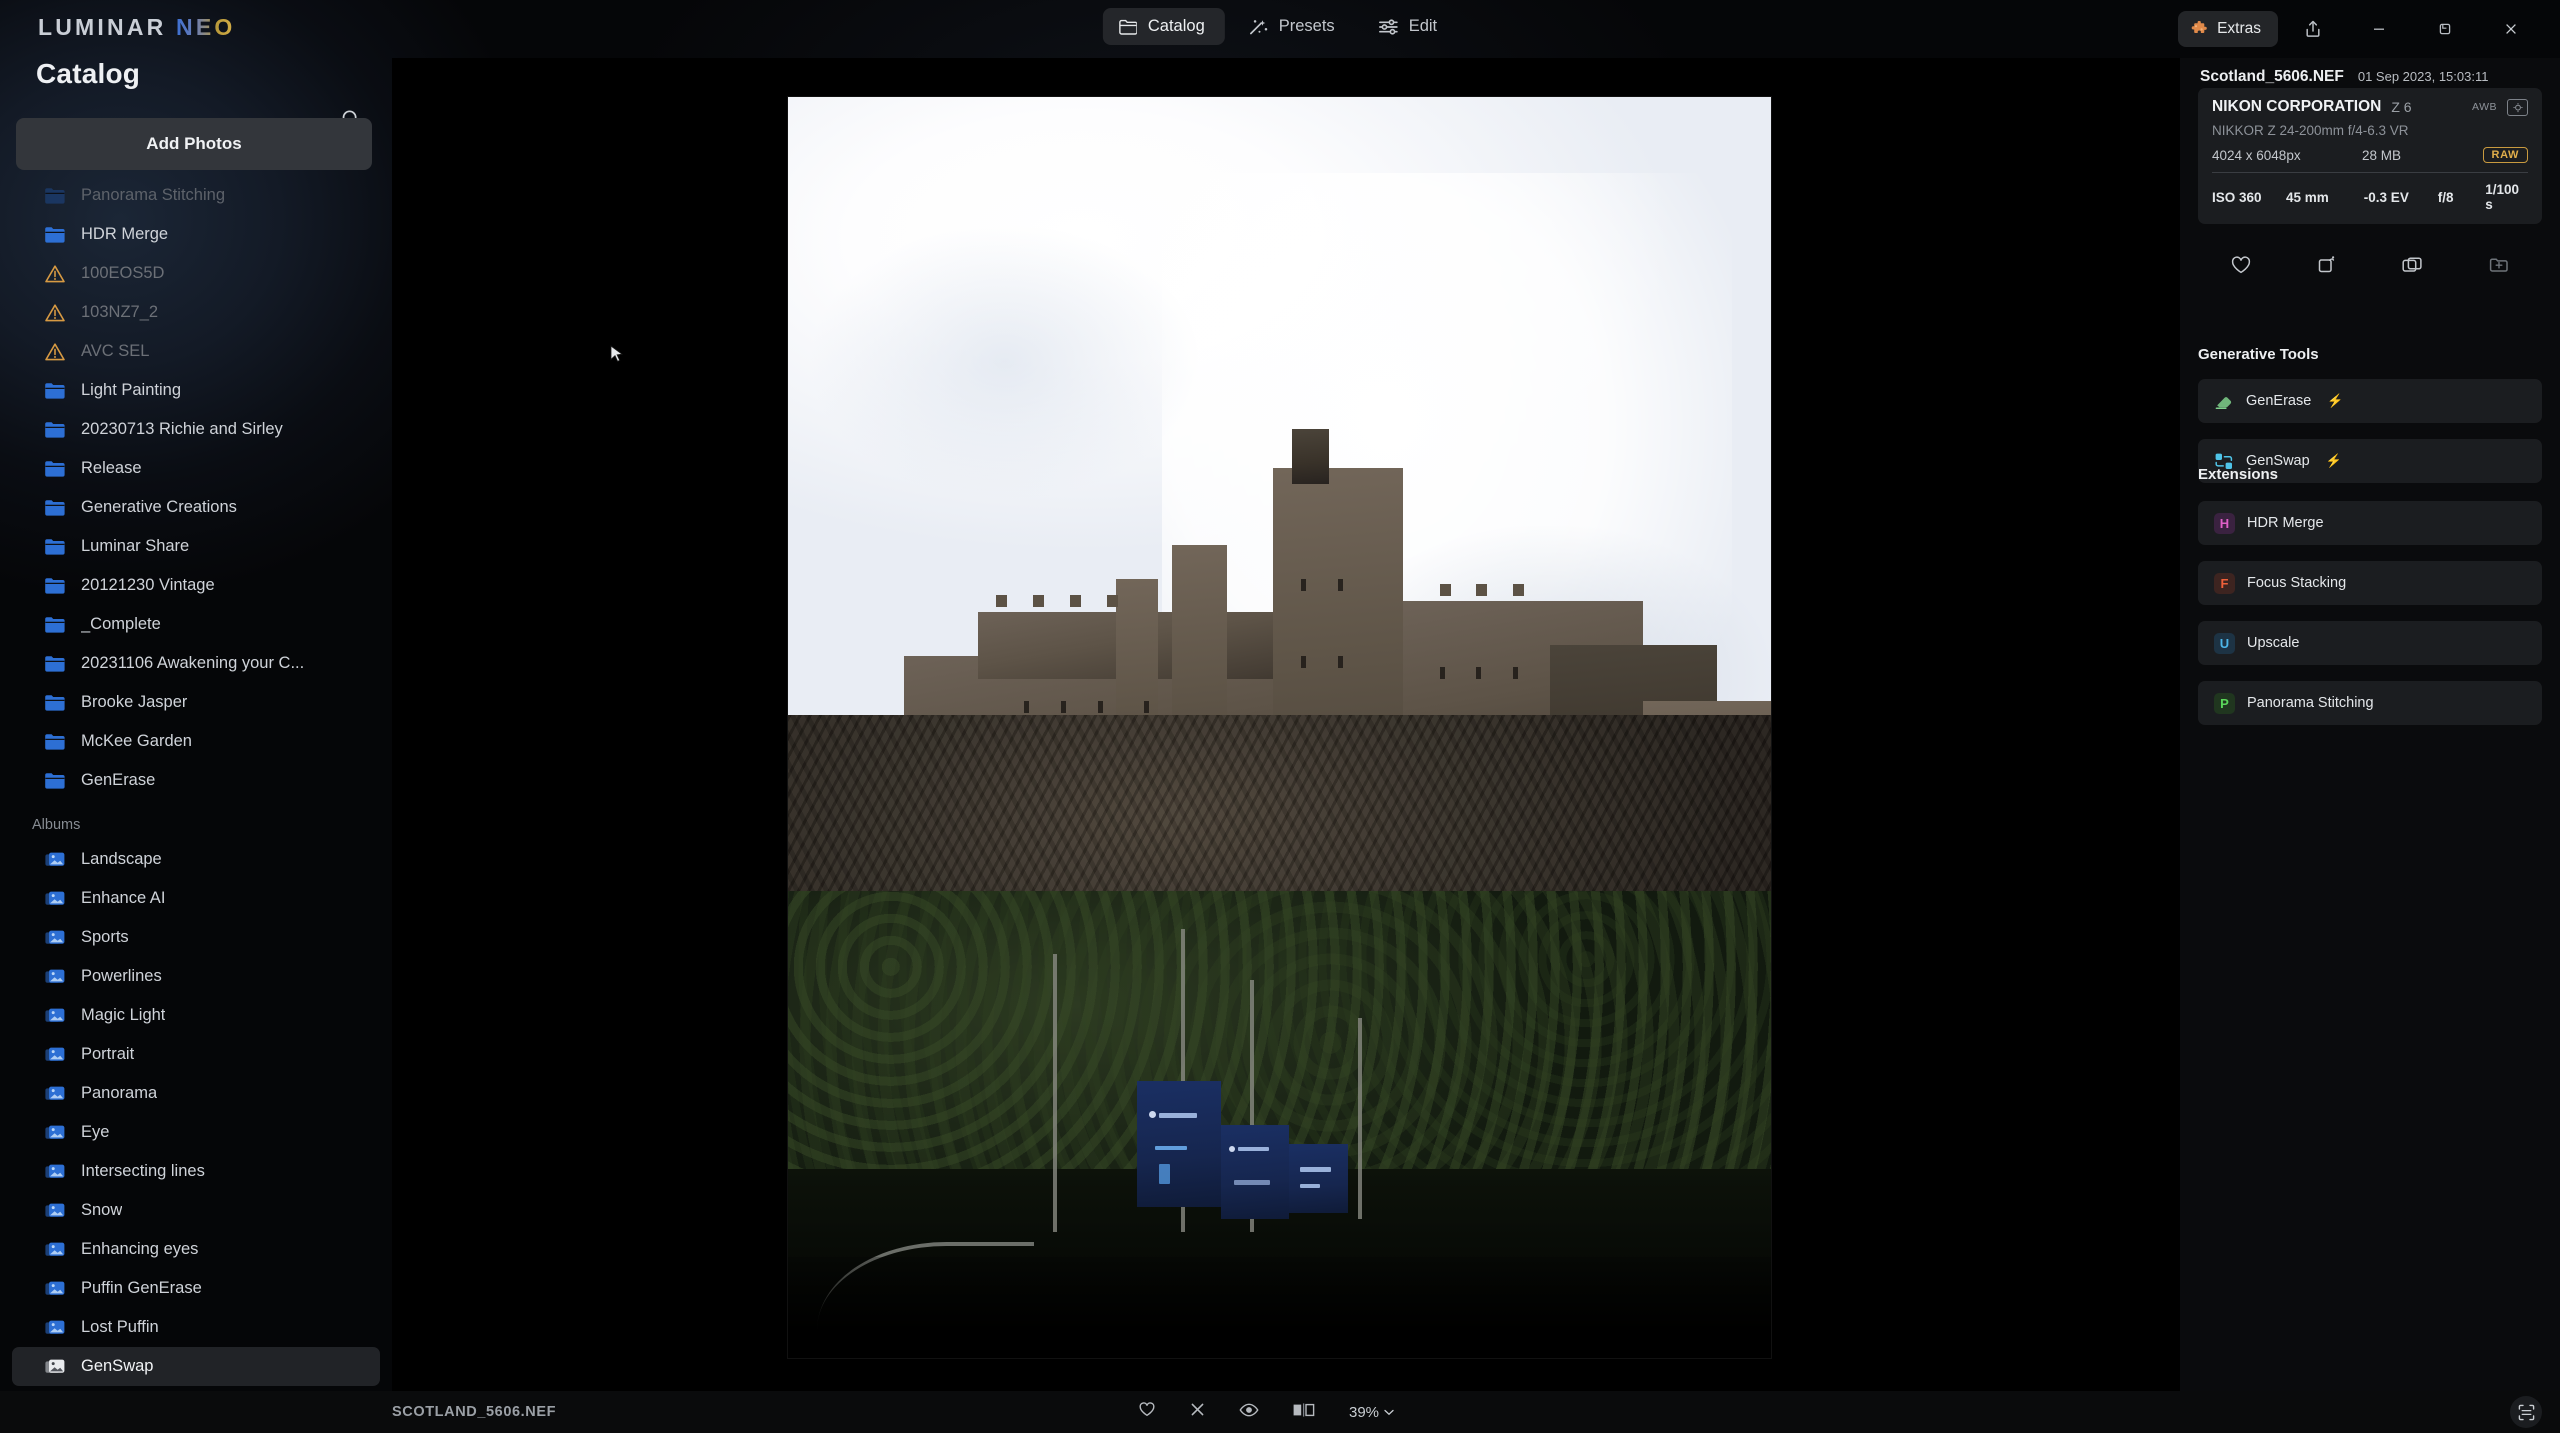 This screenshot has height=1433, width=2560. I want to click on album-item-1: Enhance AI, so click(196, 898).